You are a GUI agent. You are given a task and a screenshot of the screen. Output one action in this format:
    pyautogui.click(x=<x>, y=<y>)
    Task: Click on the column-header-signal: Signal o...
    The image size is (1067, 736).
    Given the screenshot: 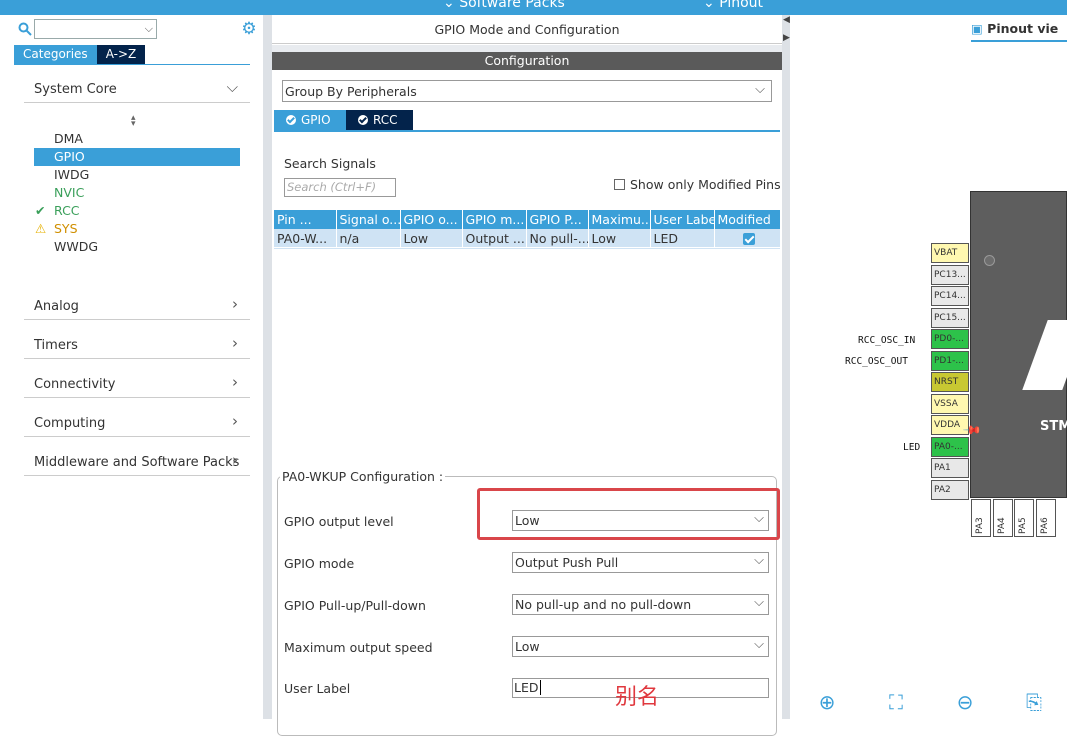 What is the action you would take?
    pyautogui.click(x=368, y=219)
    